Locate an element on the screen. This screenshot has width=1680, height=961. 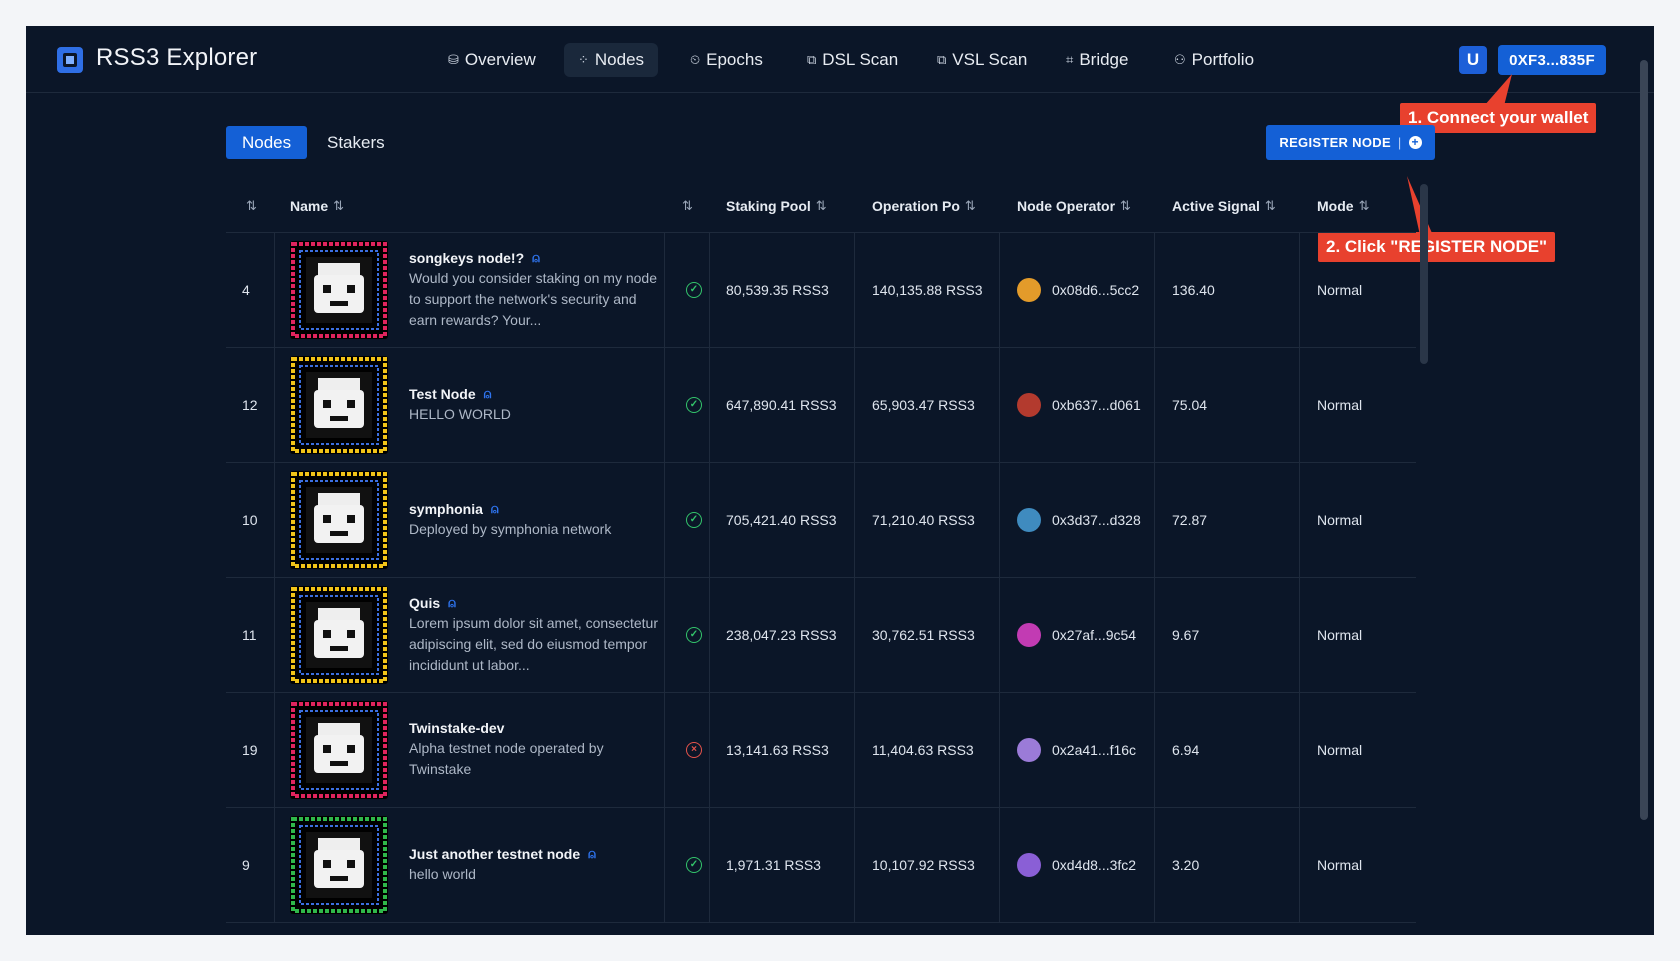
page-scrollbar is located at coordinates (1644, 440).